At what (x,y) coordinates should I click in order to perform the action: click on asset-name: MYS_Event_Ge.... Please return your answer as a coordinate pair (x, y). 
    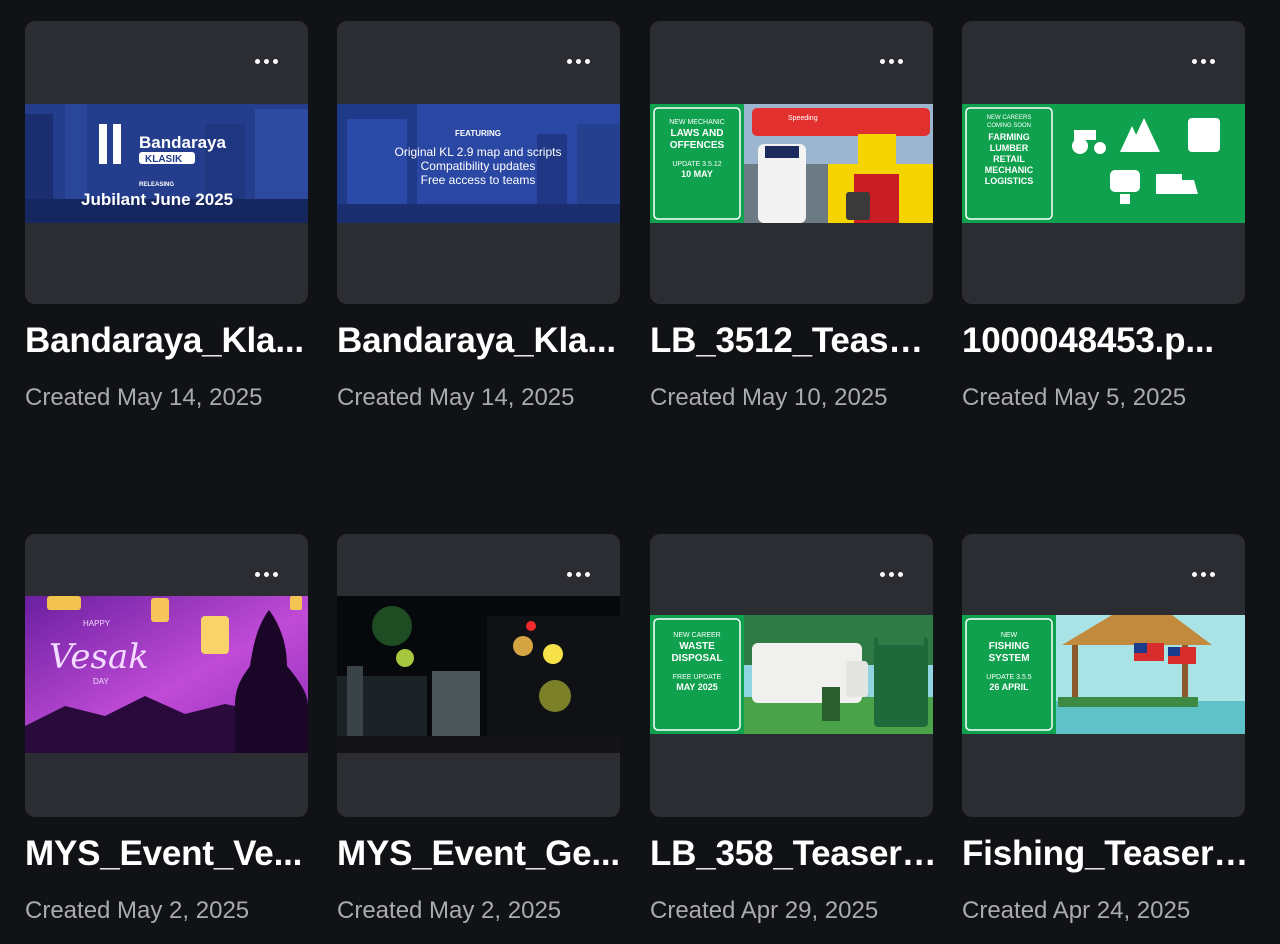
    Looking at the image, I should click on (482, 854).